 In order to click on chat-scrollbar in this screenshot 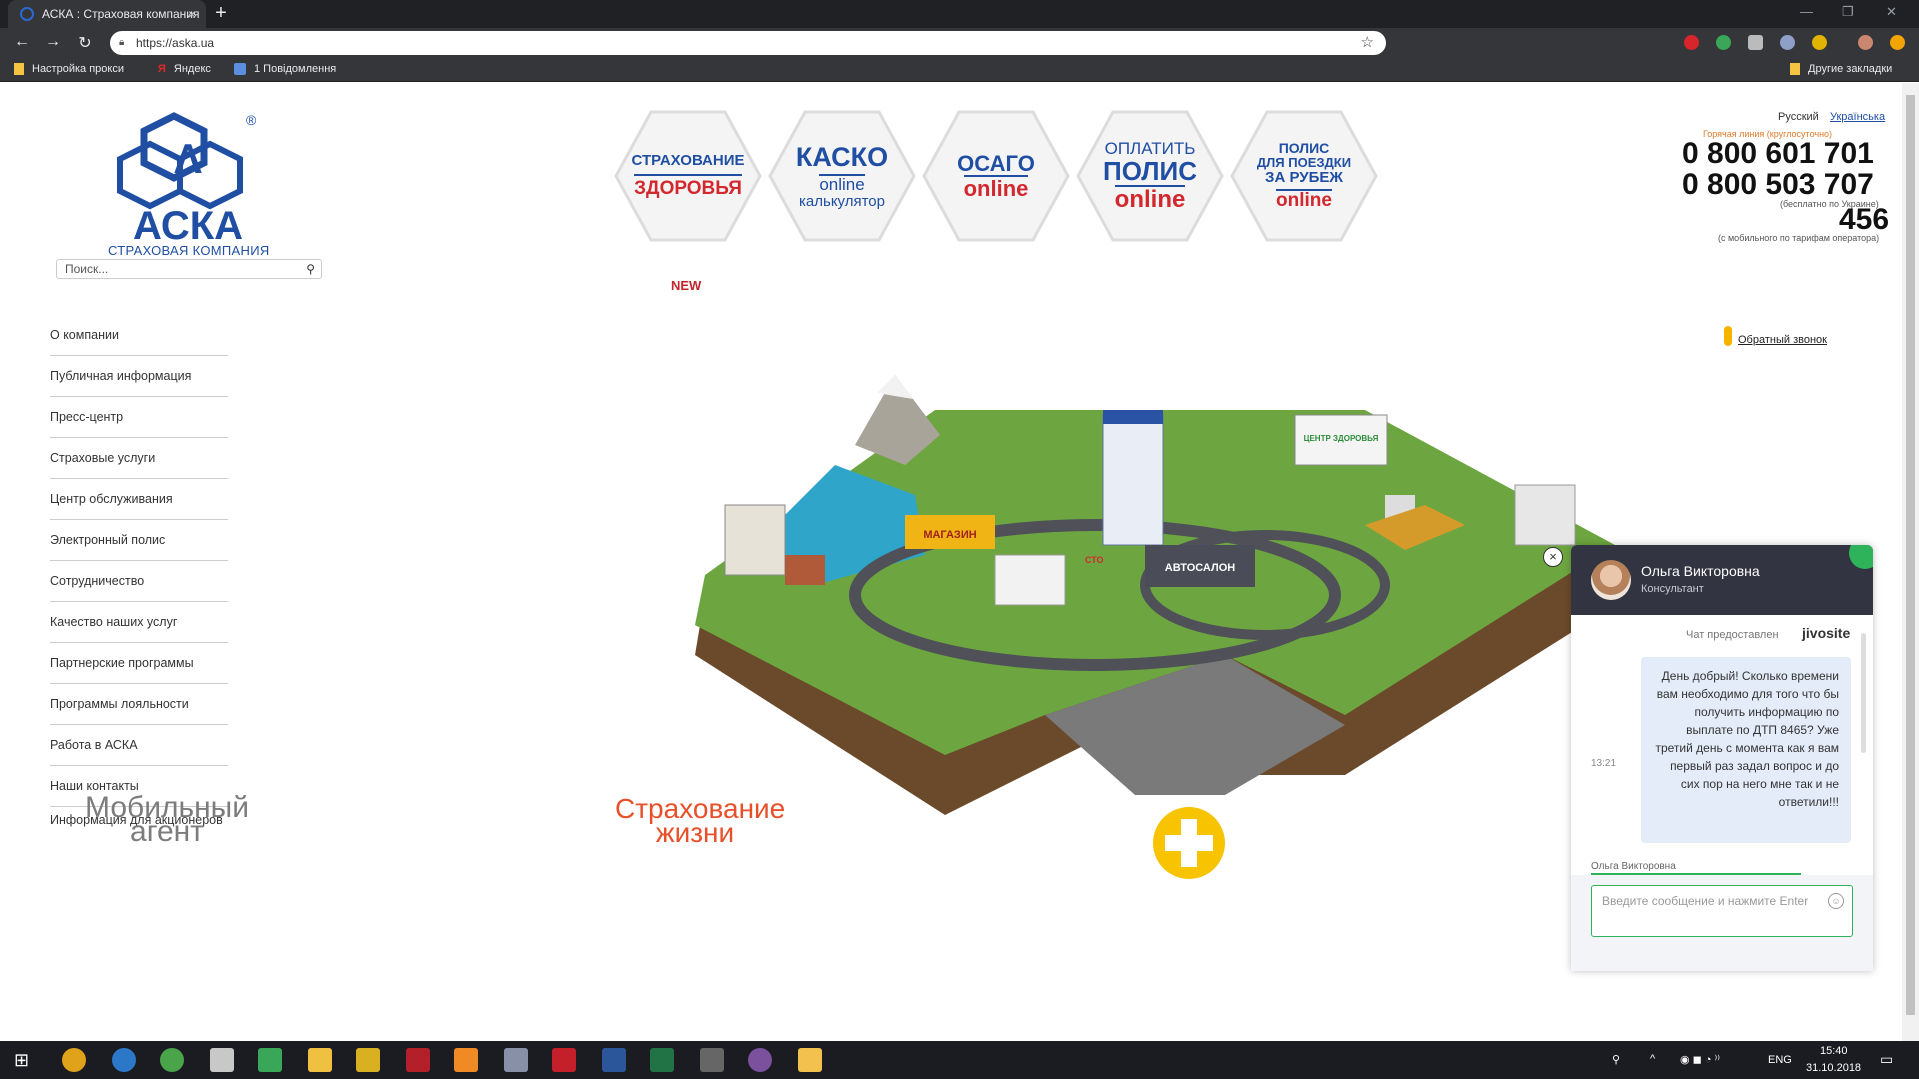, I will do `click(1863, 693)`.